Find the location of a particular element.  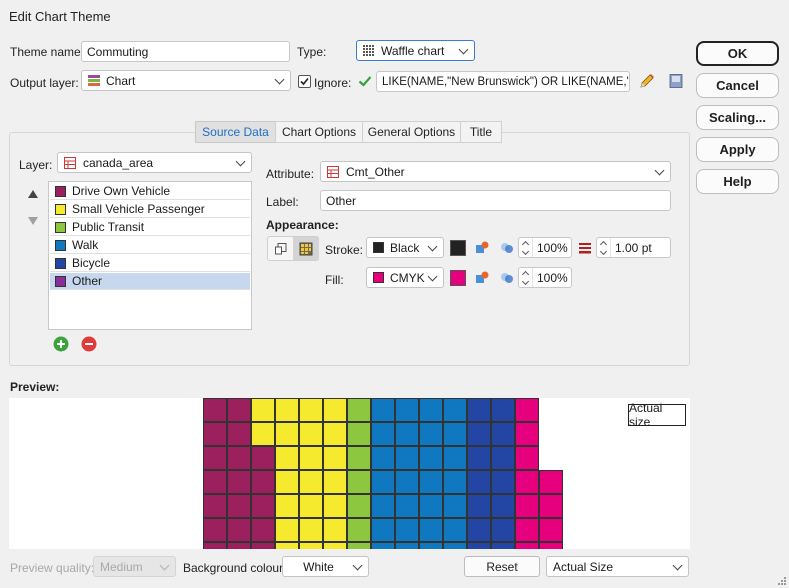

output-layer-label: Output layer: is located at coordinates (44, 83).